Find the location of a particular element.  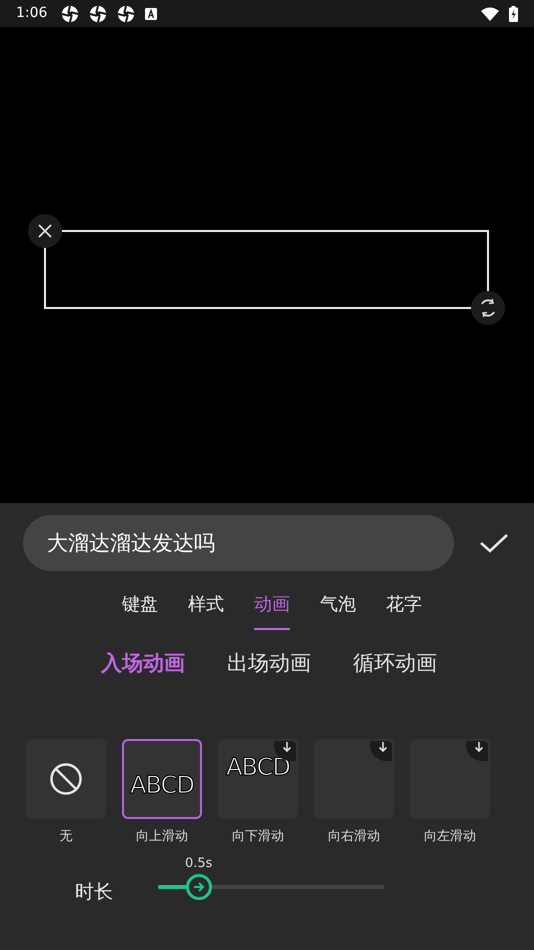

sub-tab: 循环动画 is located at coordinates (395, 664).